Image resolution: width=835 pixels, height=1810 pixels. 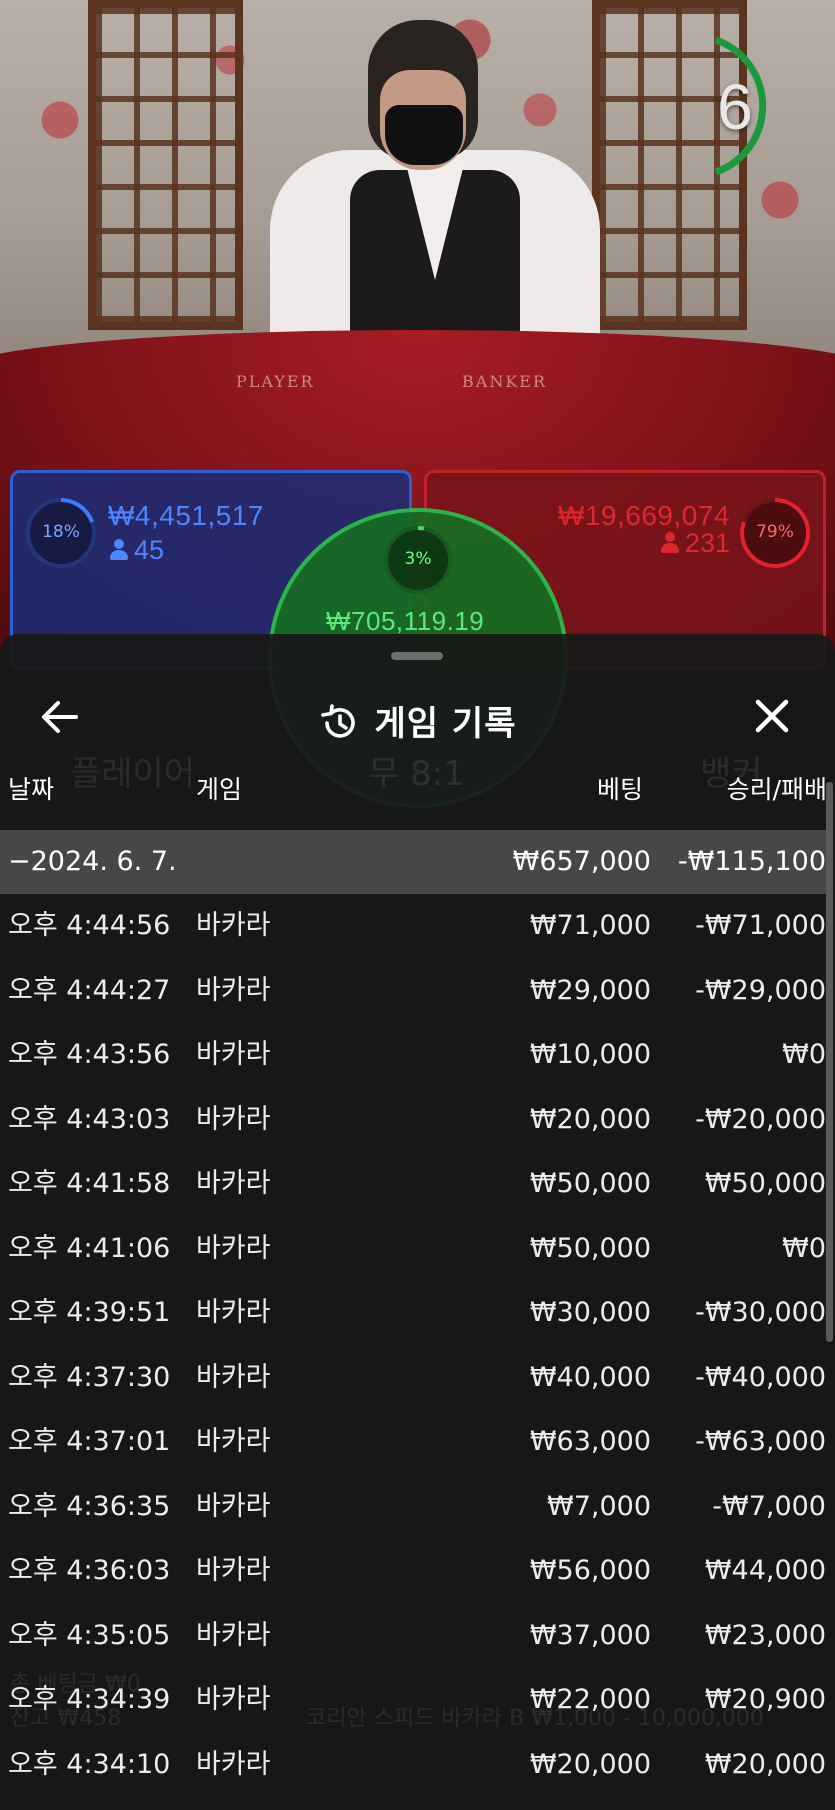 I want to click on history-row-bet: ₩22,000, so click(x=590, y=1699).